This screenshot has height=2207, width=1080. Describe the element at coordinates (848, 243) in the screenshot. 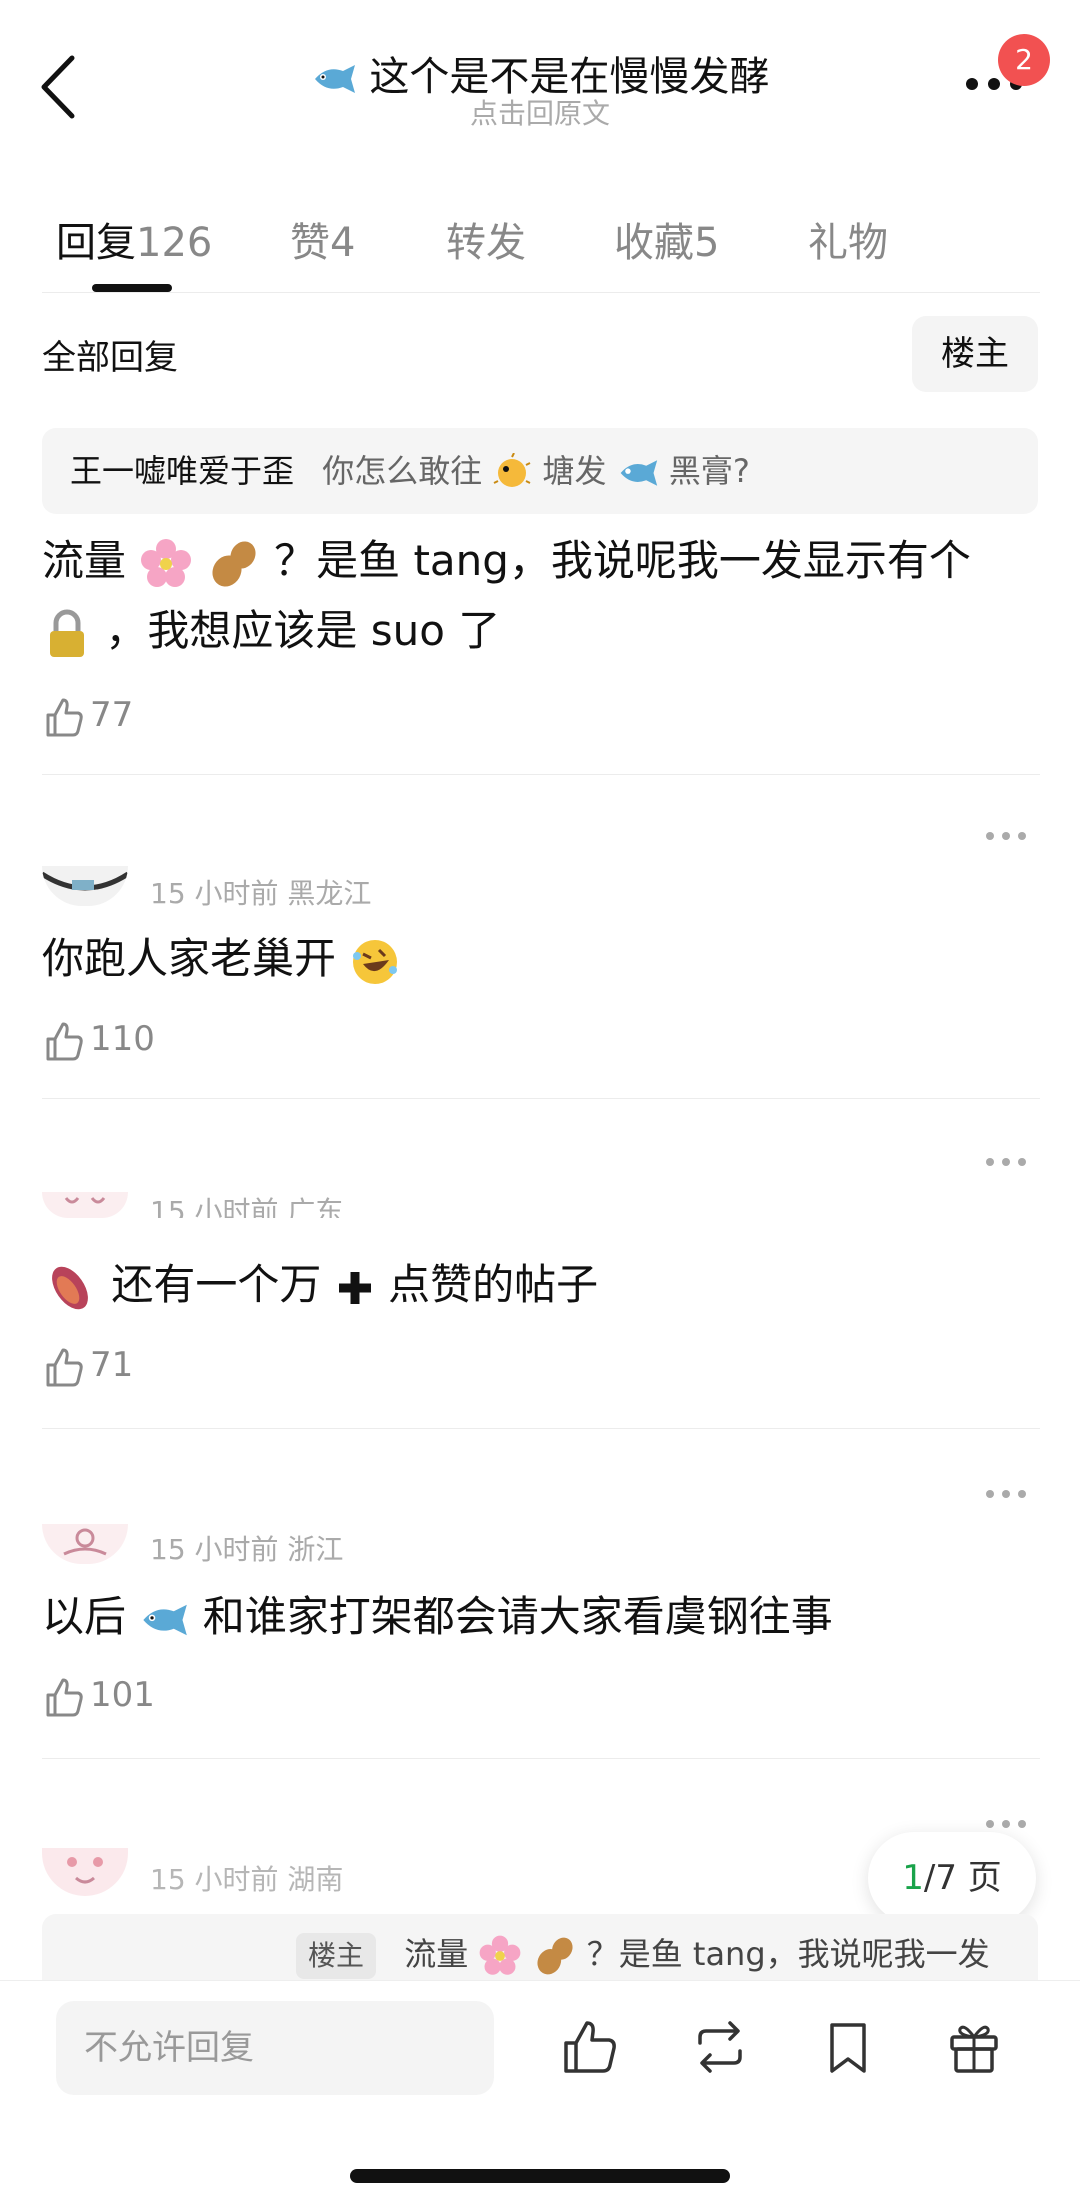

I see `tab-label: 礼物` at that location.